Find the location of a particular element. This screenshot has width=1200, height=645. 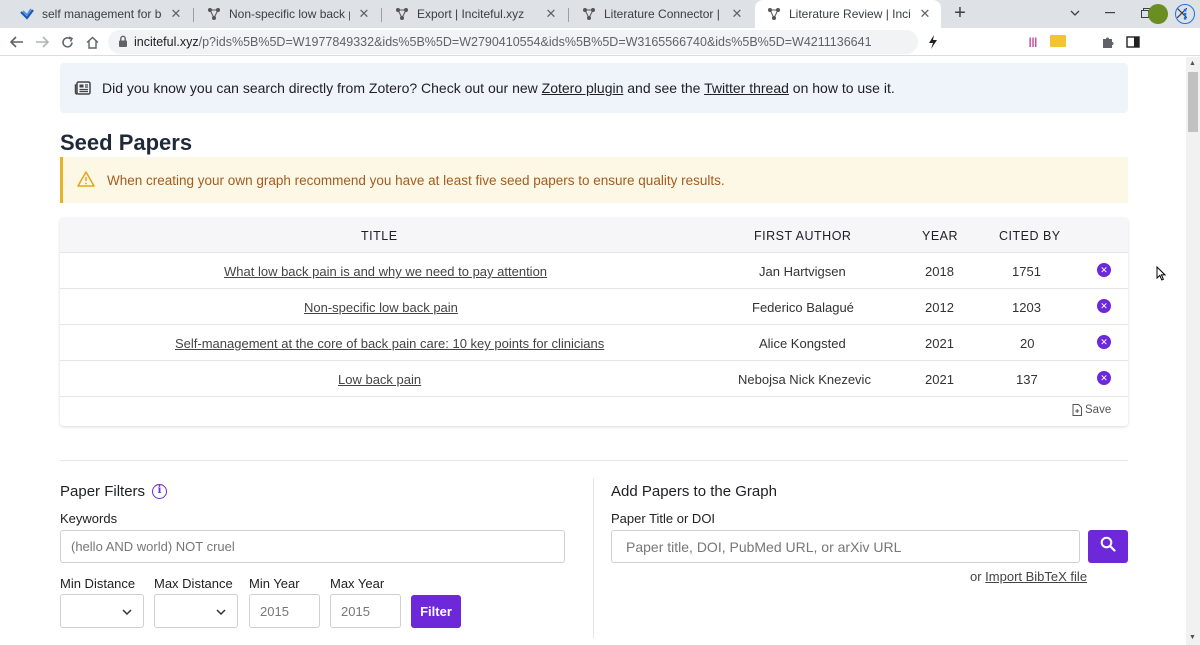

tab-literature-connector: Literature Connector | Inciteful.xy ✕ is located at coordinates (661, 14).